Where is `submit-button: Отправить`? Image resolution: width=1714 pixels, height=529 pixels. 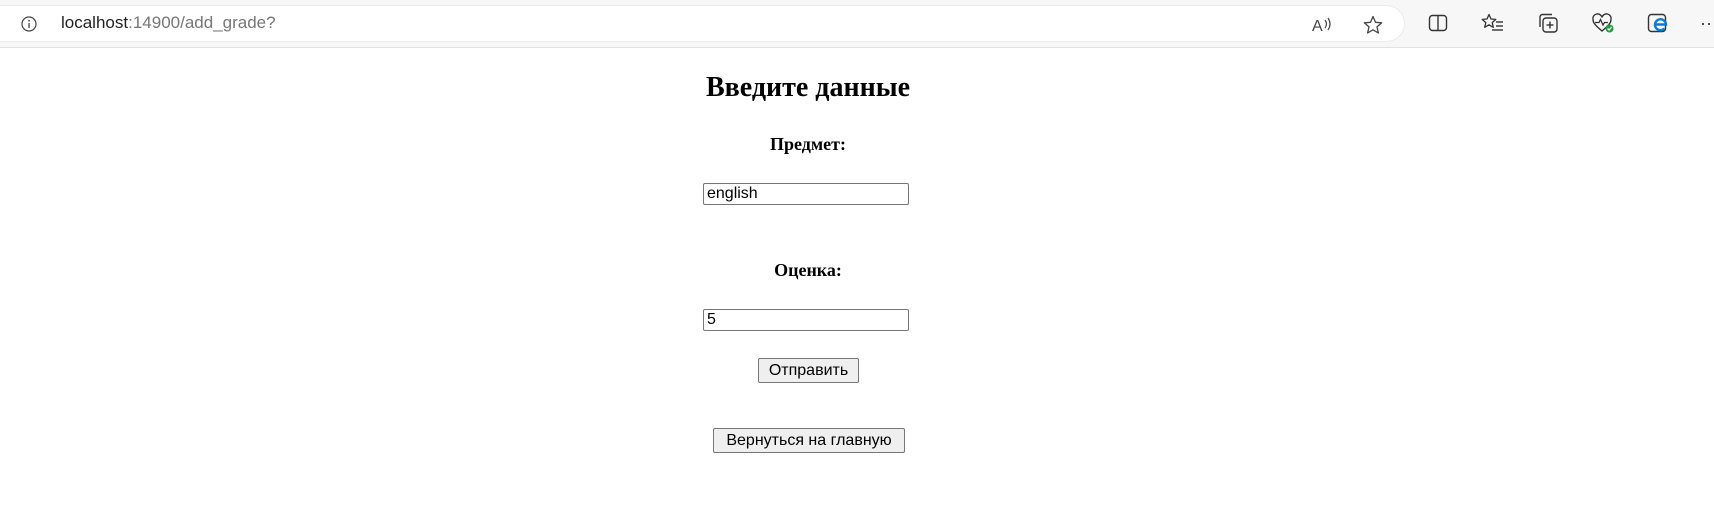 submit-button: Отправить is located at coordinates (808, 370).